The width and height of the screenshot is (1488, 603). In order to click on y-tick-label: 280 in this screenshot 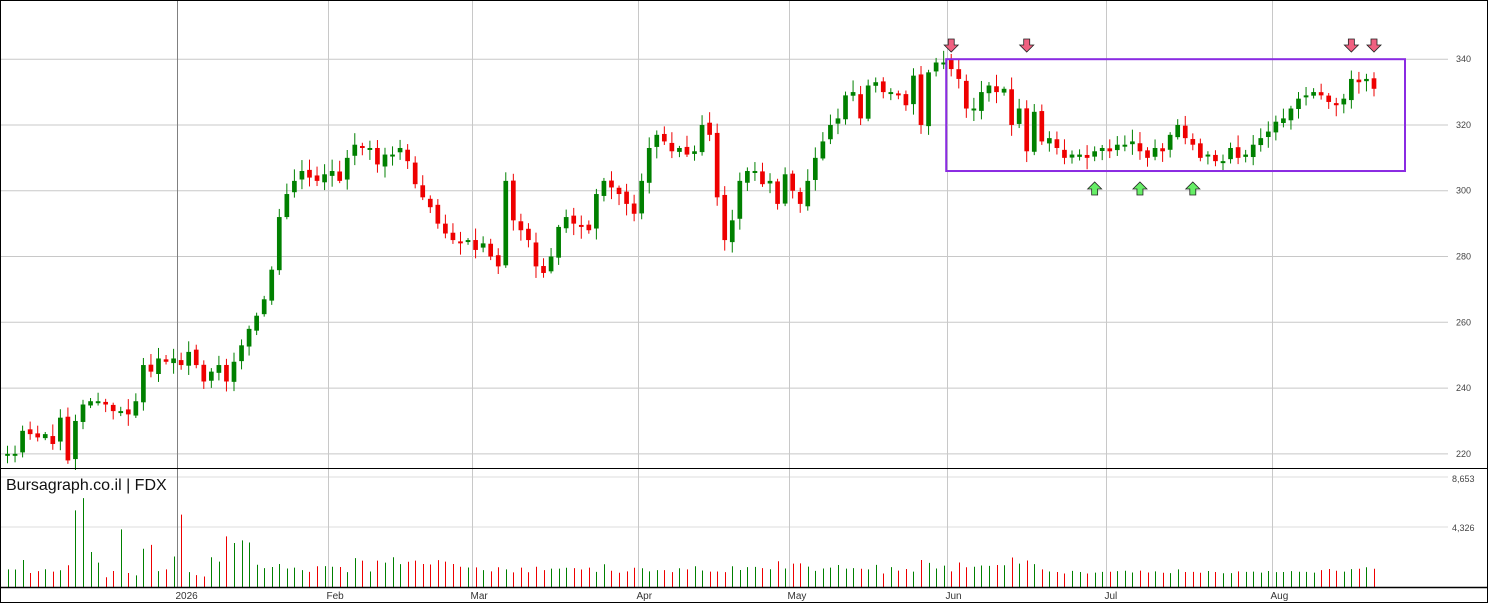, I will do `click(1463, 257)`.